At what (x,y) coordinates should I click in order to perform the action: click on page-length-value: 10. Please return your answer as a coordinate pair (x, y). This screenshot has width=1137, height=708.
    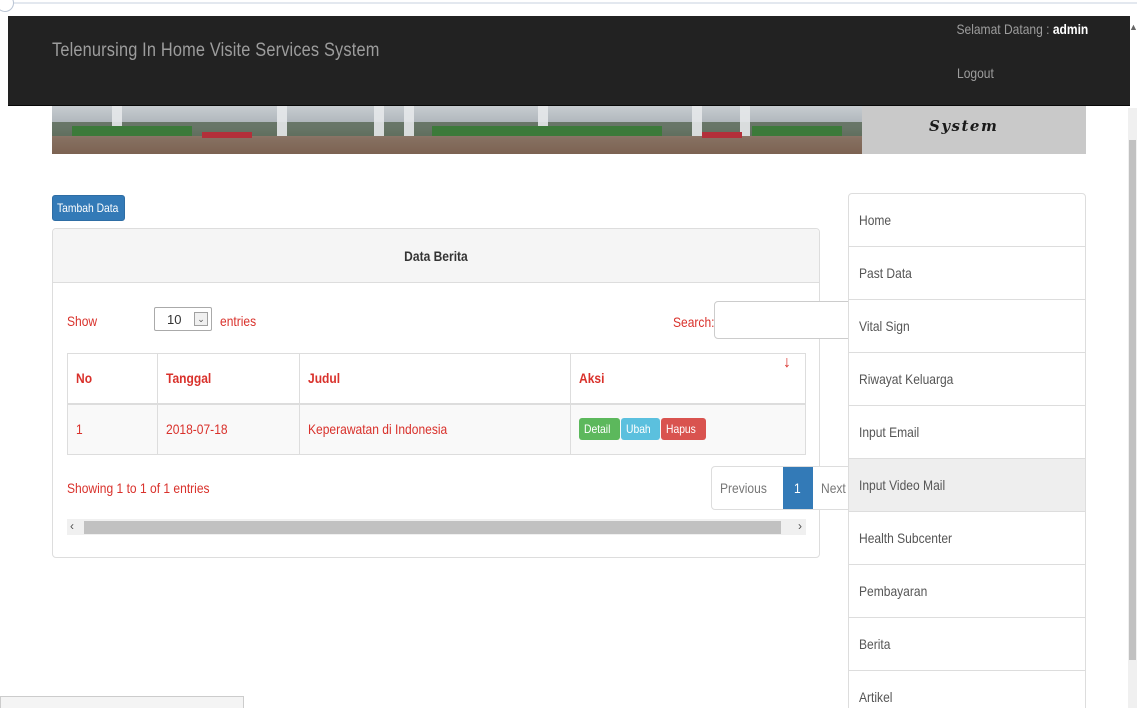
    Looking at the image, I should click on (174, 319).